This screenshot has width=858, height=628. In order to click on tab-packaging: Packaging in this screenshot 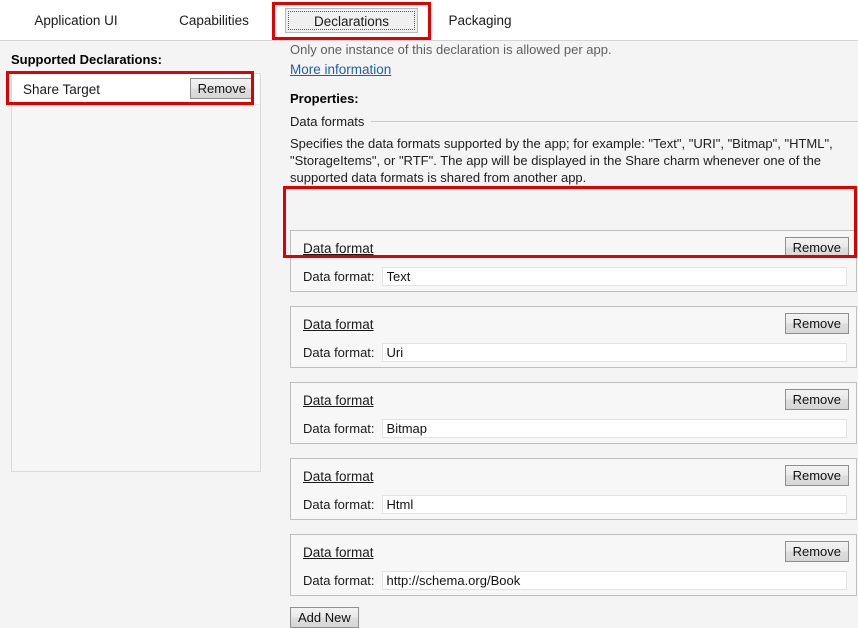, I will do `click(480, 20)`.